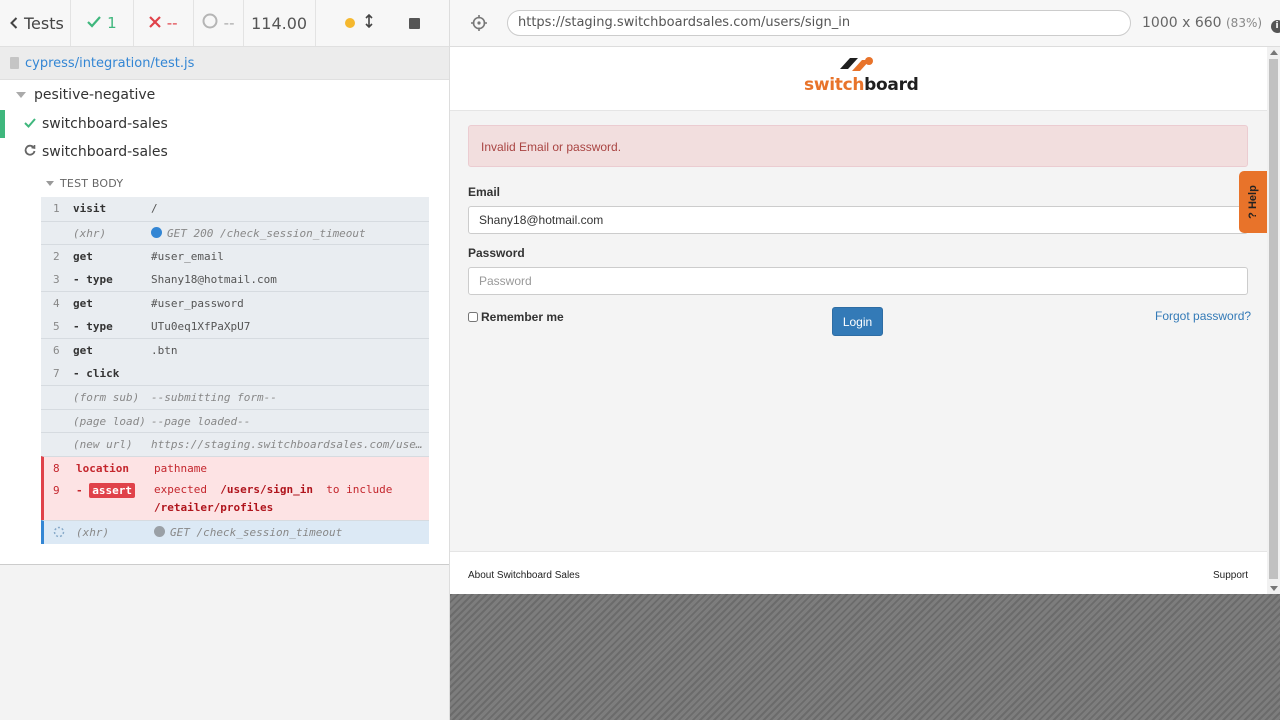 This screenshot has width=1280, height=720. I want to click on email-label: Email, so click(484, 192).